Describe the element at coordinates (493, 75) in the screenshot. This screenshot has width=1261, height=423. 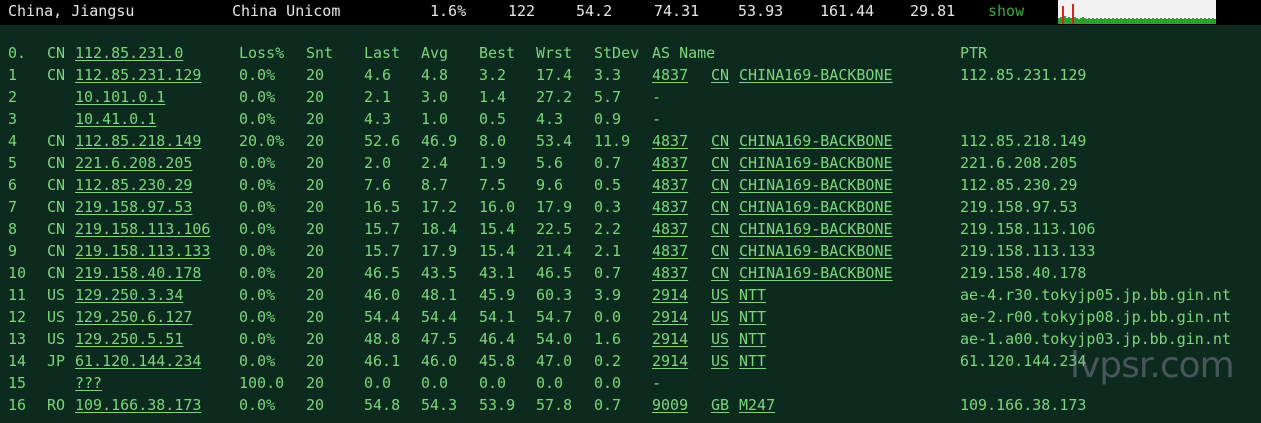
I see `cell-best: 3.2` at that location.